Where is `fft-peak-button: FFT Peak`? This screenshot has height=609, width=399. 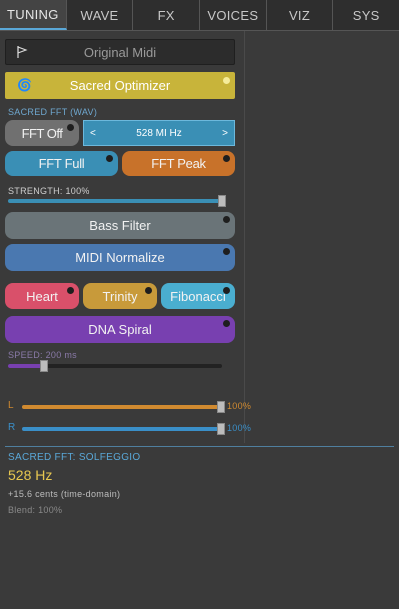 fft-peak-button: FFT Peak is located at coordinates (178, 163).